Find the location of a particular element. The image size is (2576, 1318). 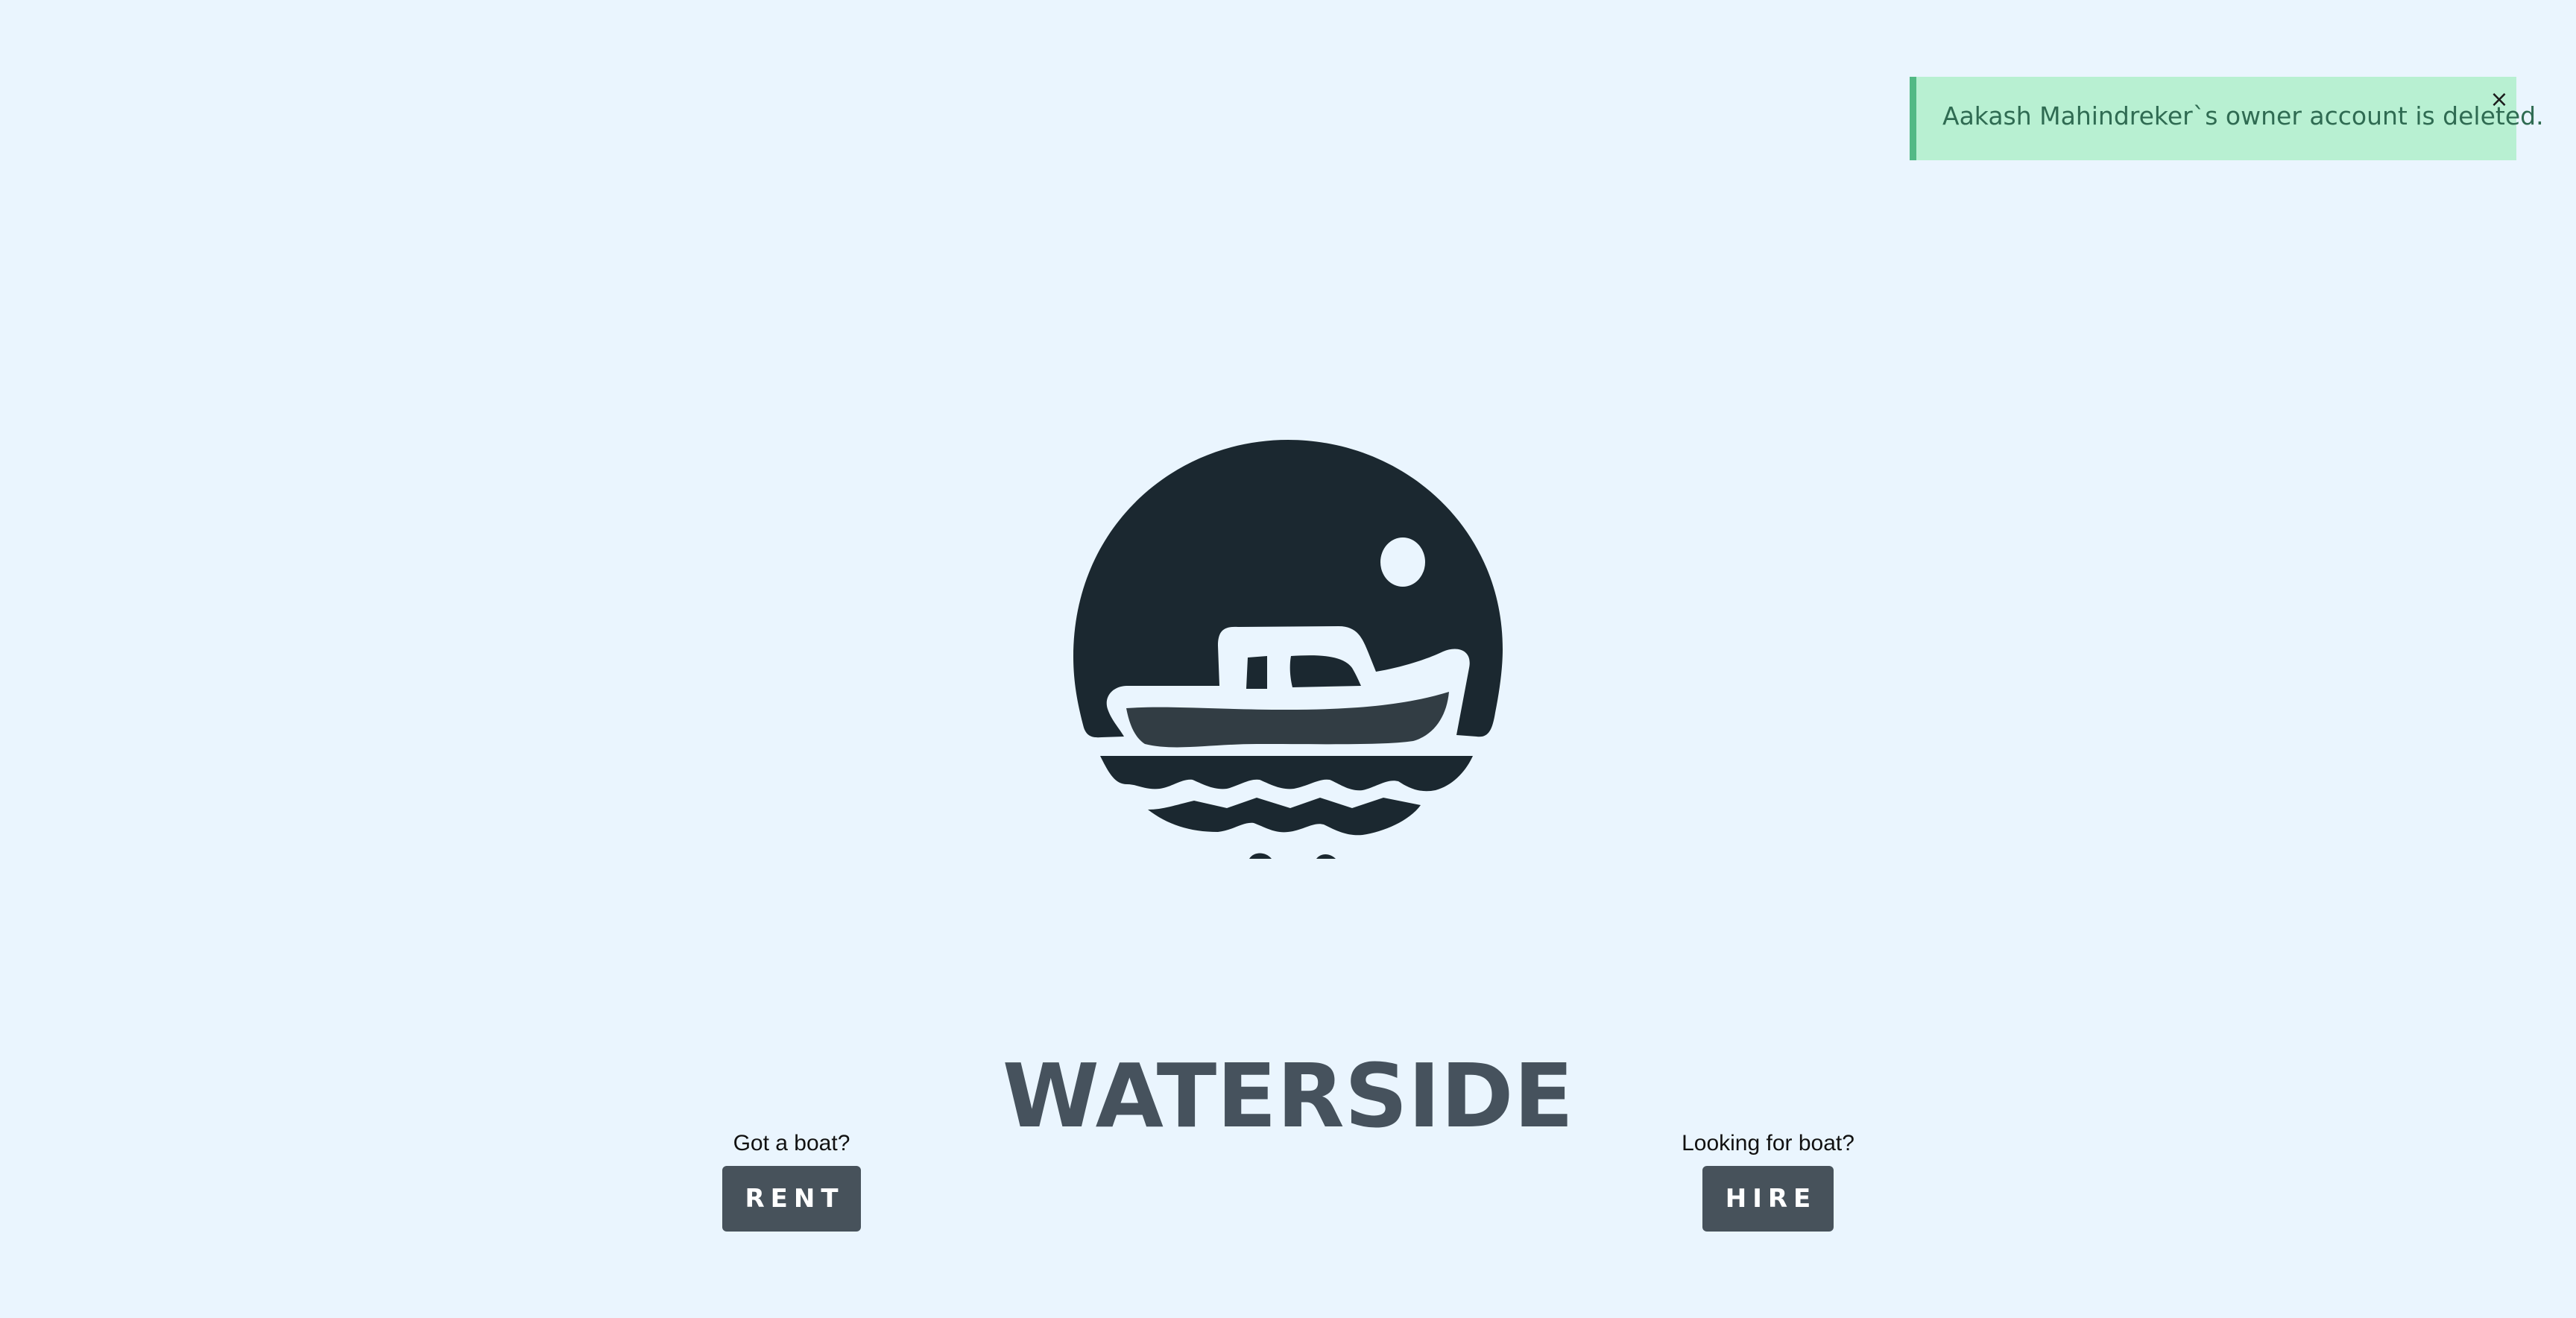

moon is located at coordinates (1402, 562).